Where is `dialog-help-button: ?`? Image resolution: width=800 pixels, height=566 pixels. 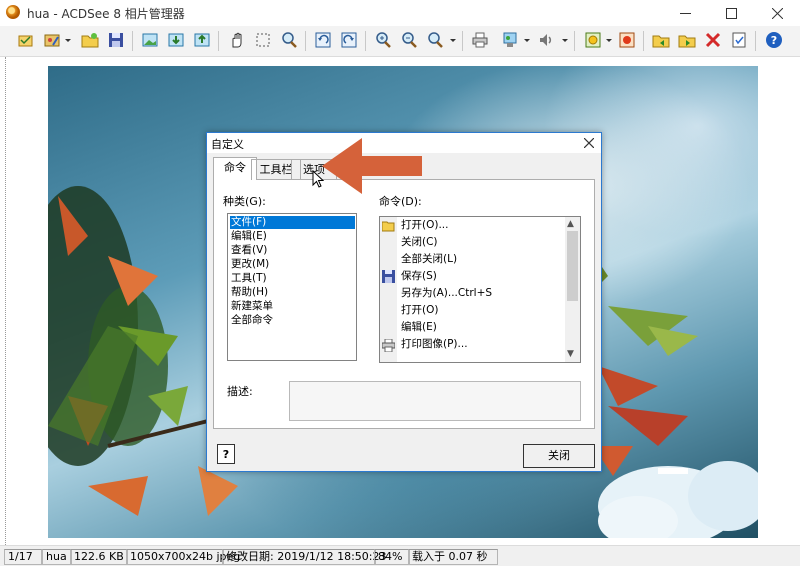 dialog-help-button: ? is located at coordinates (226, 454).